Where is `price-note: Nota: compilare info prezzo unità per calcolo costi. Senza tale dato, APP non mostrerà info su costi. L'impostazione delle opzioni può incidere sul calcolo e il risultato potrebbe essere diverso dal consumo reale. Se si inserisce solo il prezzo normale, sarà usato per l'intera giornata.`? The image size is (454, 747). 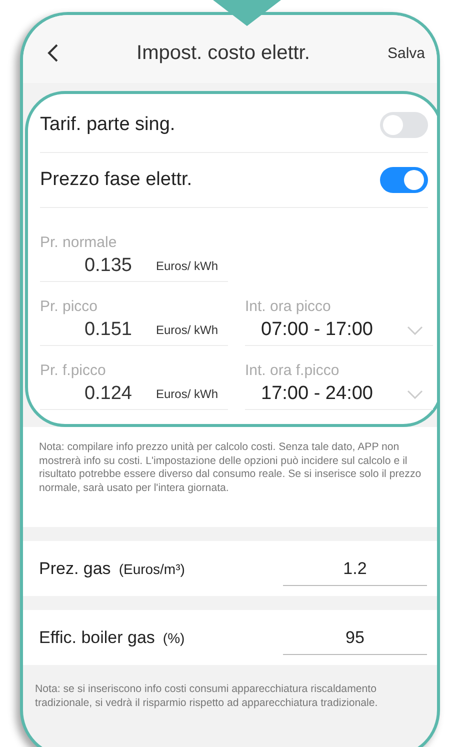
price-note: Nota: compilare info prezzo unità per calcolo costi. Senza tale dato, APP non mostrerà info su costi. L'impostazione delle opzioni può incidere sul calcolo e il risultato potrebbe essere diverso dal consumo reale. Se si inserisce solo il prezzo normale, sarà usato per l'intera giornata. is located at coordinates (230, 468).